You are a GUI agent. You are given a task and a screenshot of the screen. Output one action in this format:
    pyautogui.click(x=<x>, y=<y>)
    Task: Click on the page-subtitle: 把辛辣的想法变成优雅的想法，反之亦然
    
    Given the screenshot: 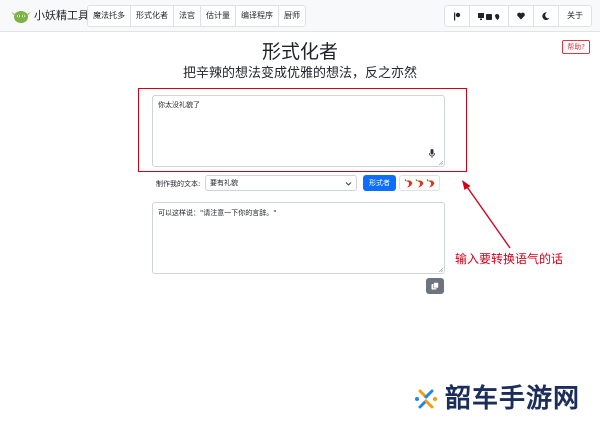 What is the action you would take?
    pyautogui.click(x=299, y=73)
    